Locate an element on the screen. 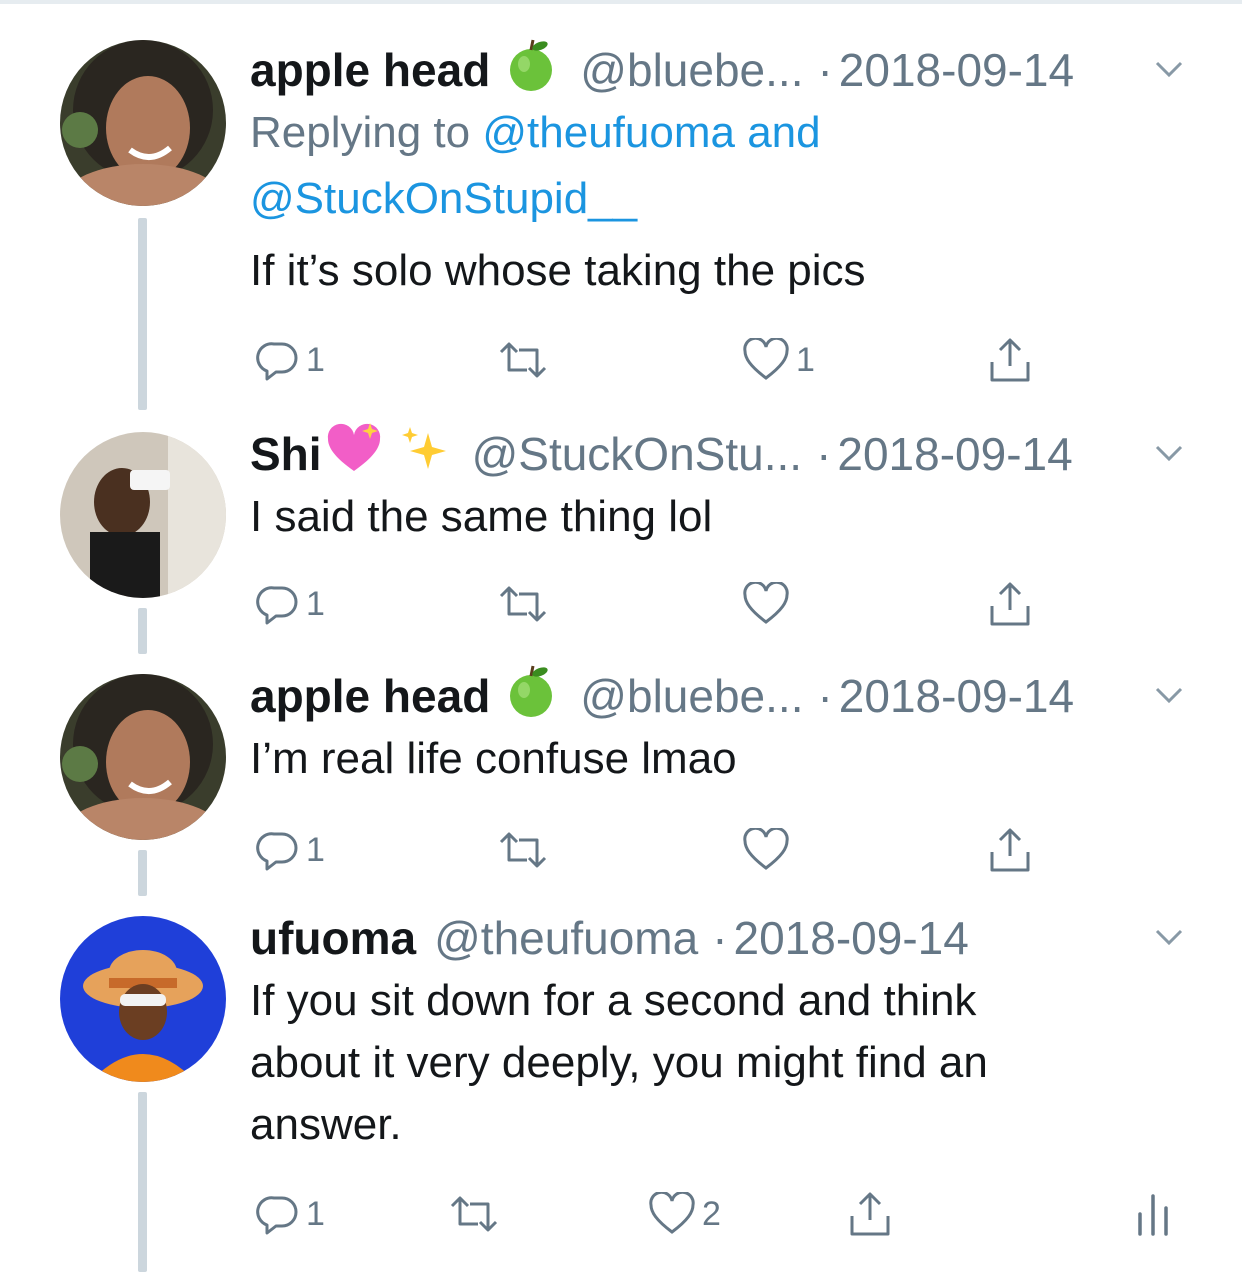  tweet-text: I’m real life confuse lmao is located at coordinates (493, 758).